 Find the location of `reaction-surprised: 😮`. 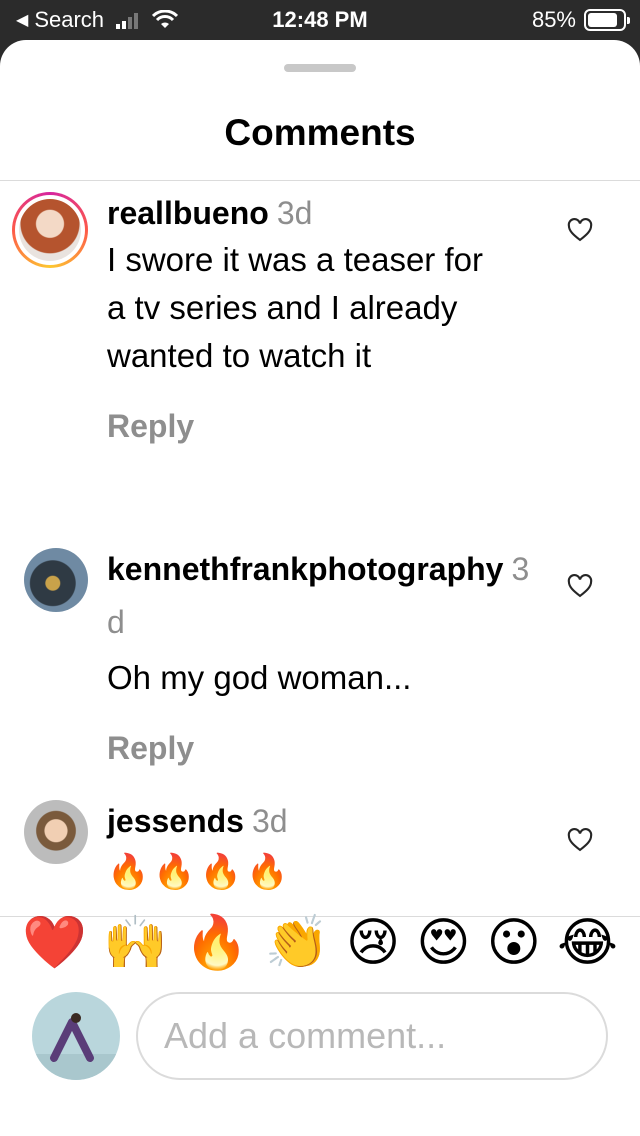

reaction-surprised: 😮 is located at coordinates (514, 943).